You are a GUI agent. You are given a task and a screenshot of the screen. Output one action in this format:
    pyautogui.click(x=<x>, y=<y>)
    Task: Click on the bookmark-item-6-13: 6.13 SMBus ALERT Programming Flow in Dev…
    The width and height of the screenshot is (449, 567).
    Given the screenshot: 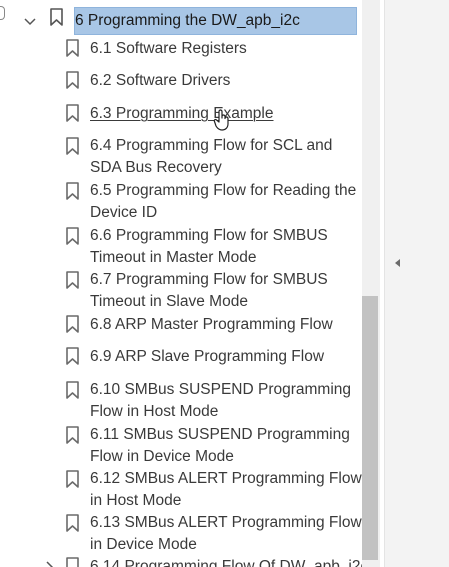 What is the action you would take?
    pyautogui.click(x=181, y=534)
    